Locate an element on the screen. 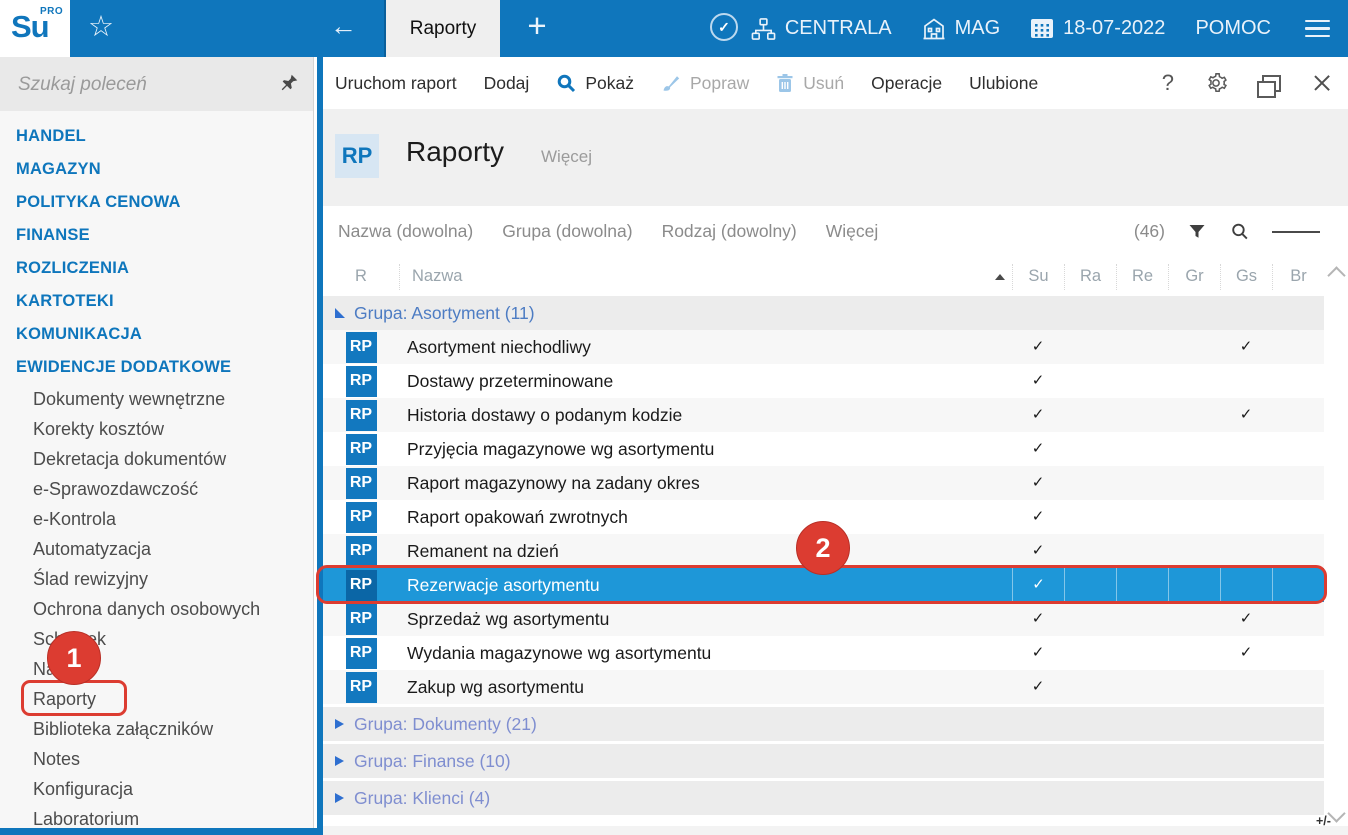  new-tab-button: + is located at coordinates (537, 26).